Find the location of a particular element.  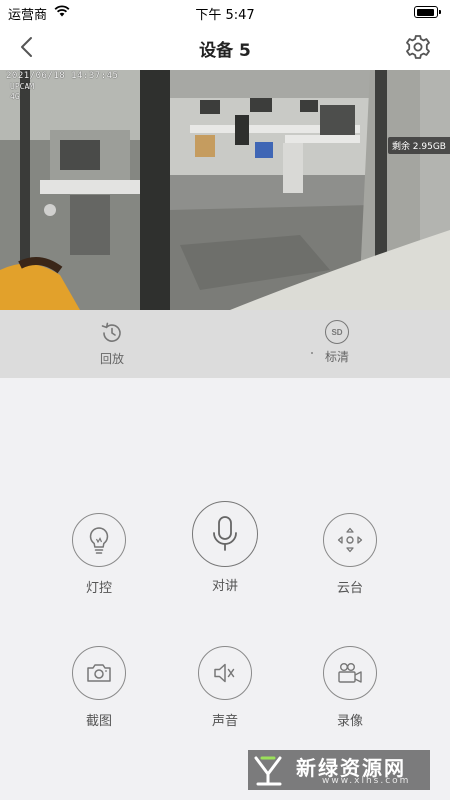

playback-button: 回放 is located at coordinates (112, 343).